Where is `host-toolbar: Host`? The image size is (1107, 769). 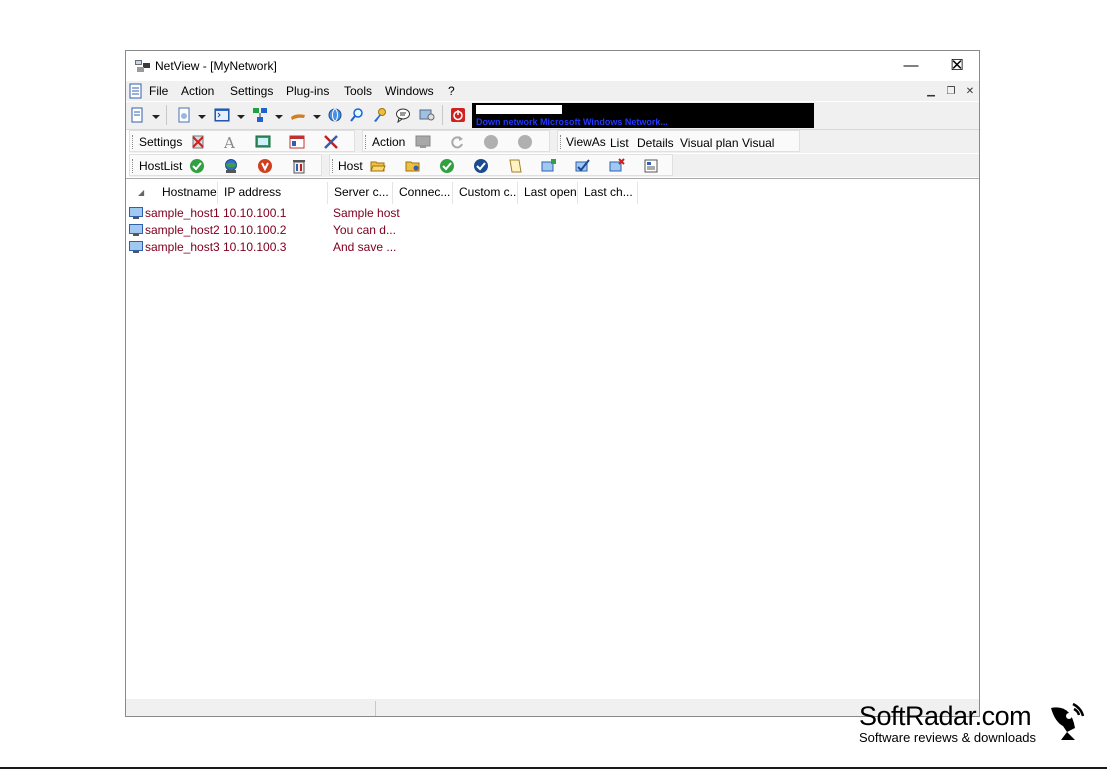 host-toolbar: Host is located at coordinates (501, 165).